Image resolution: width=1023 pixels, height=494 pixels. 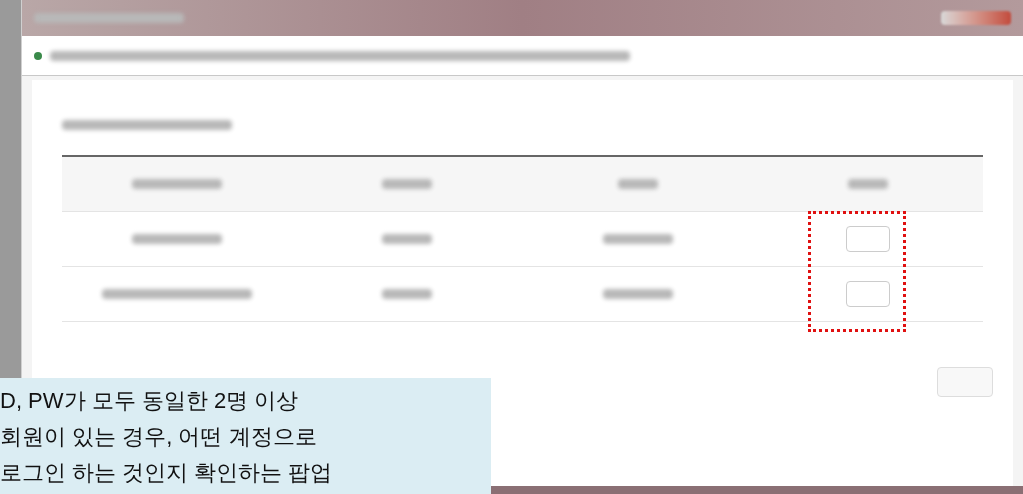 I want to click on callout-text: 로그인 하는 것인지 확인하는 팝업, so click(x=167, y=473).